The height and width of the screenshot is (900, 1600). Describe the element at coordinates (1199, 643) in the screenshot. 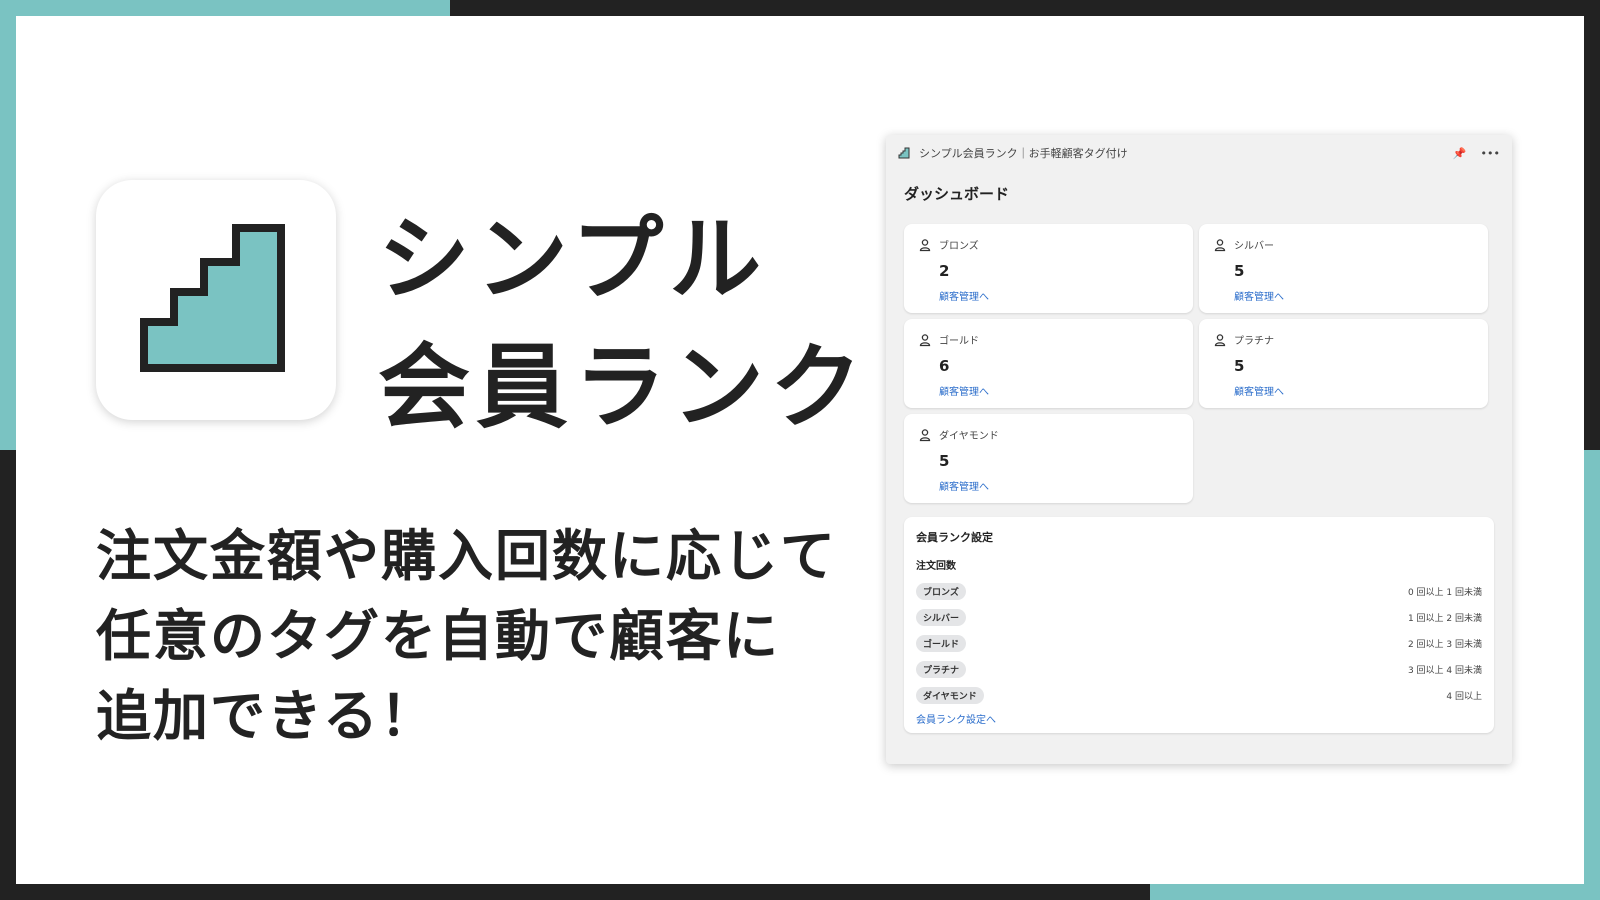

I see `rank-setting-row: ゴールド 2 回以上 3 回未満` at that location.